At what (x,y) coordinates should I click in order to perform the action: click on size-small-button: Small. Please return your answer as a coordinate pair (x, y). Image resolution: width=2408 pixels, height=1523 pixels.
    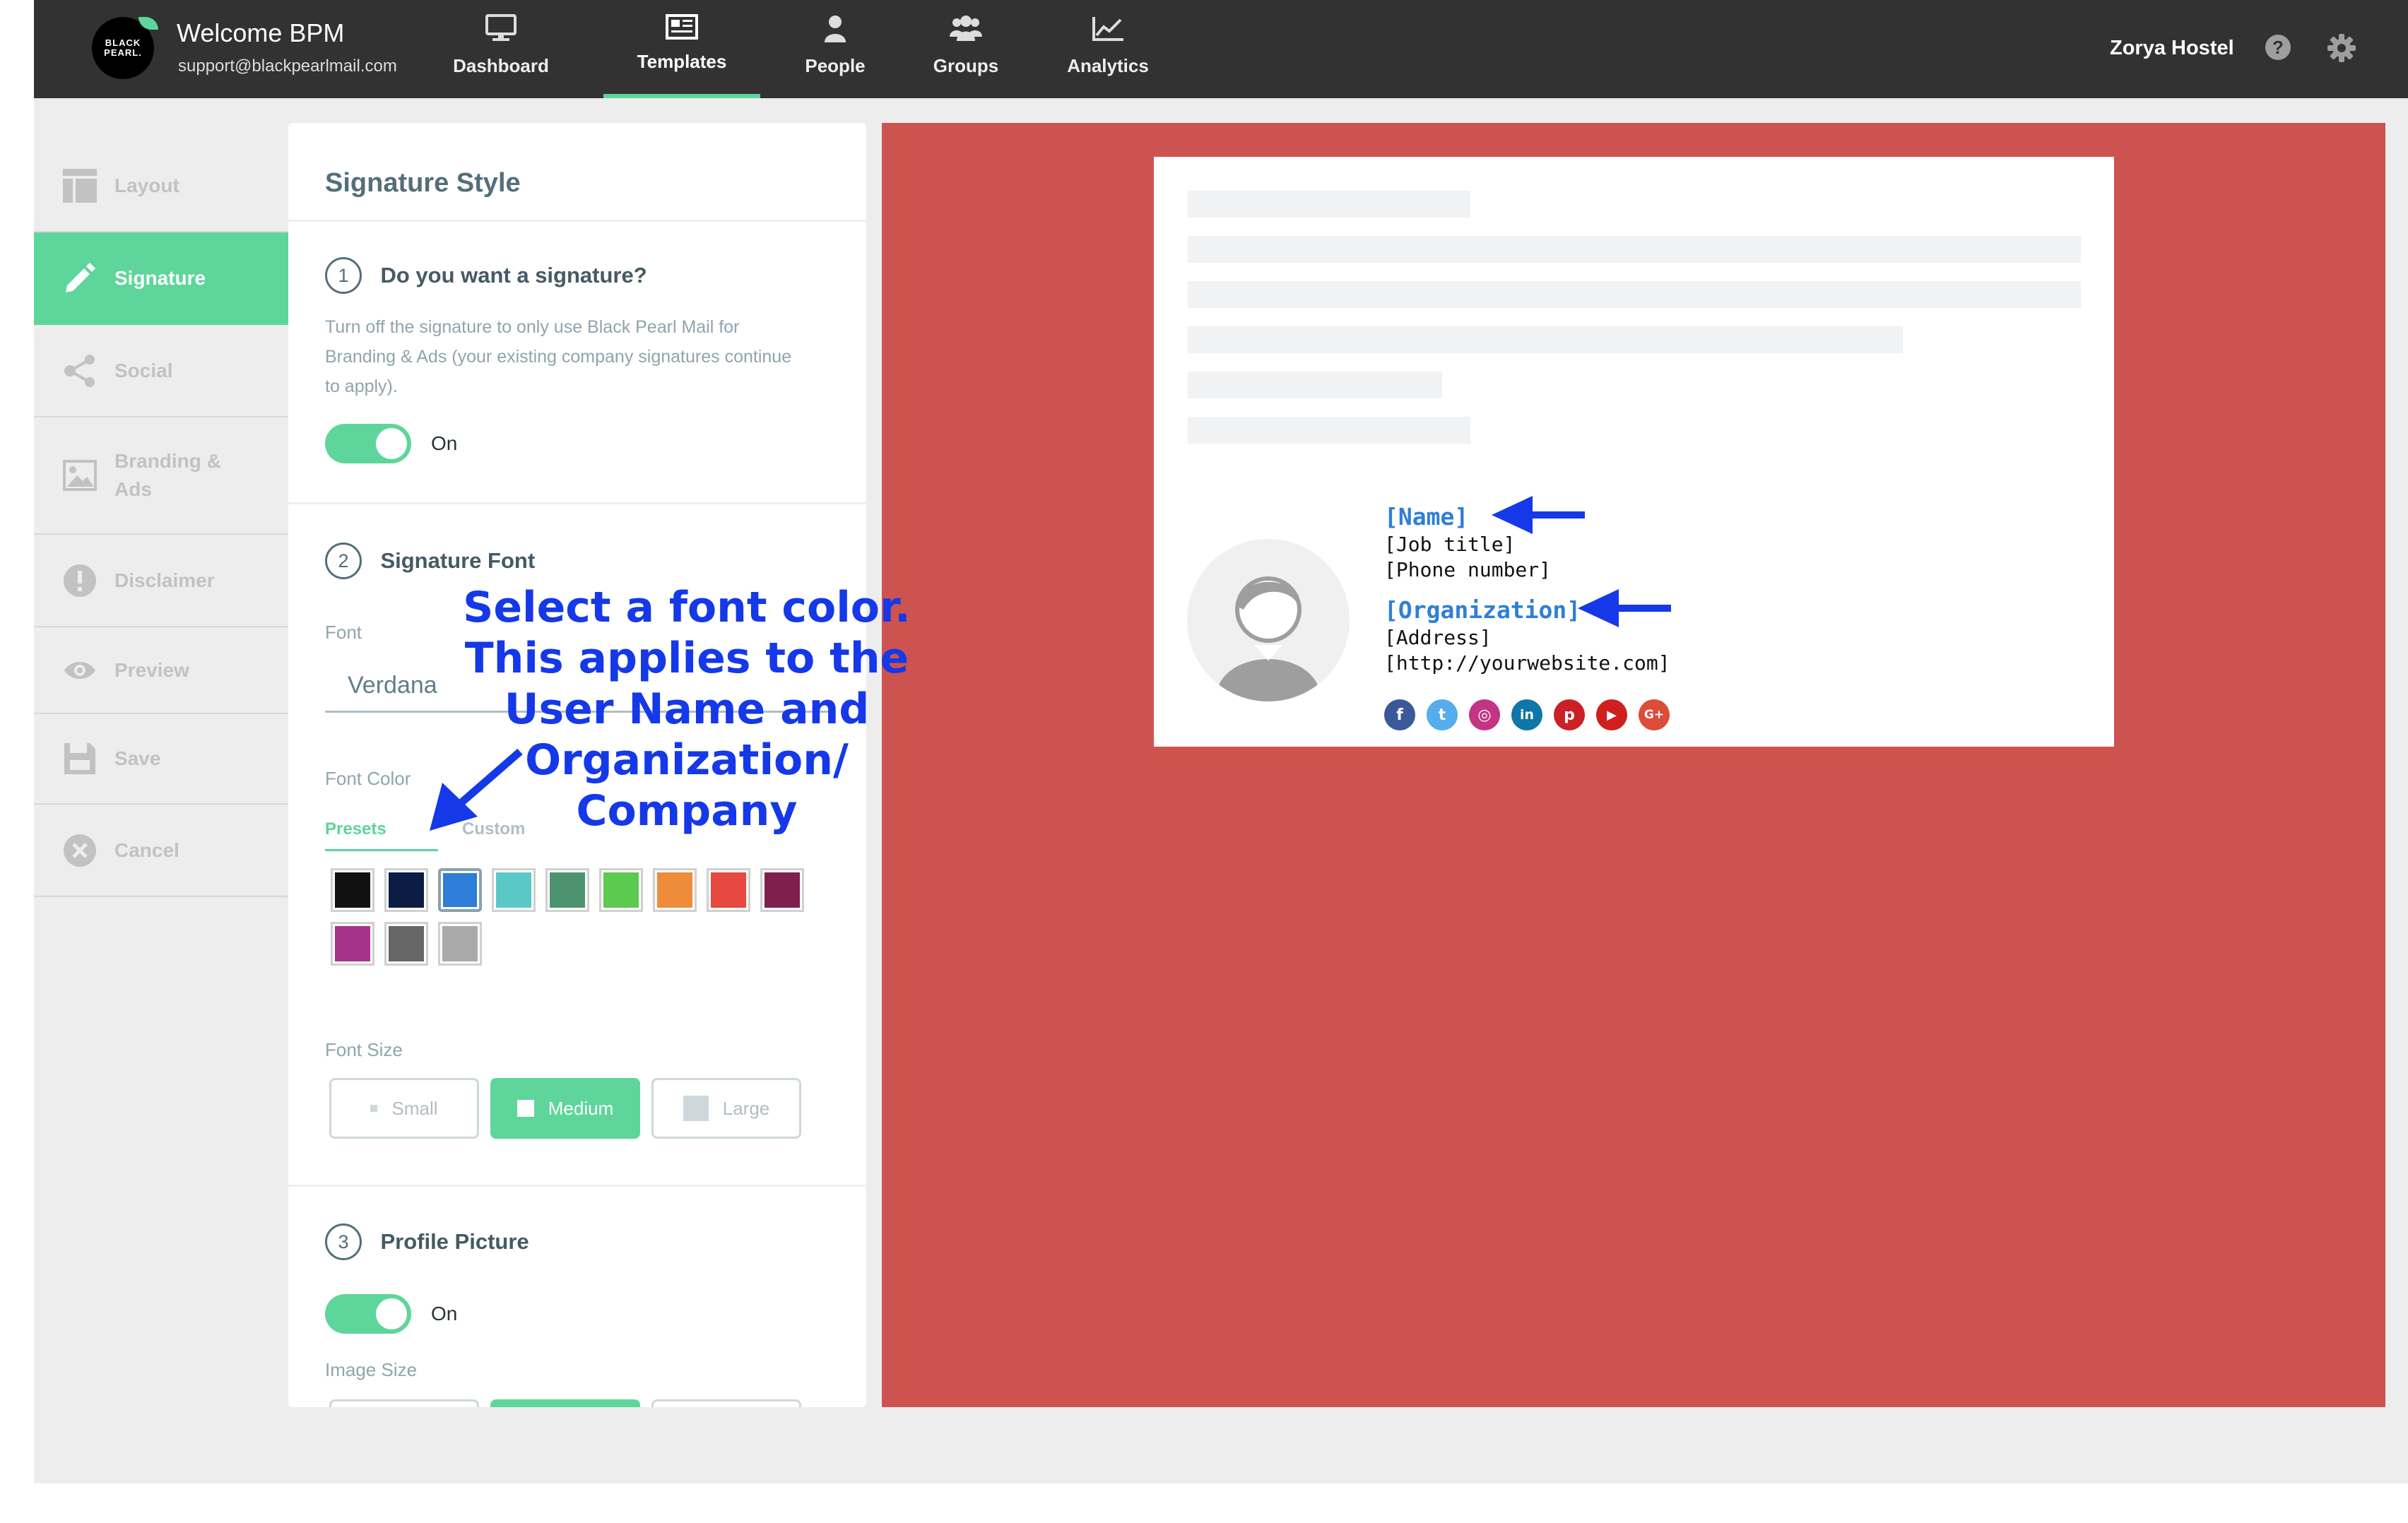
    Looking at the image, I should click on (404, 1108).